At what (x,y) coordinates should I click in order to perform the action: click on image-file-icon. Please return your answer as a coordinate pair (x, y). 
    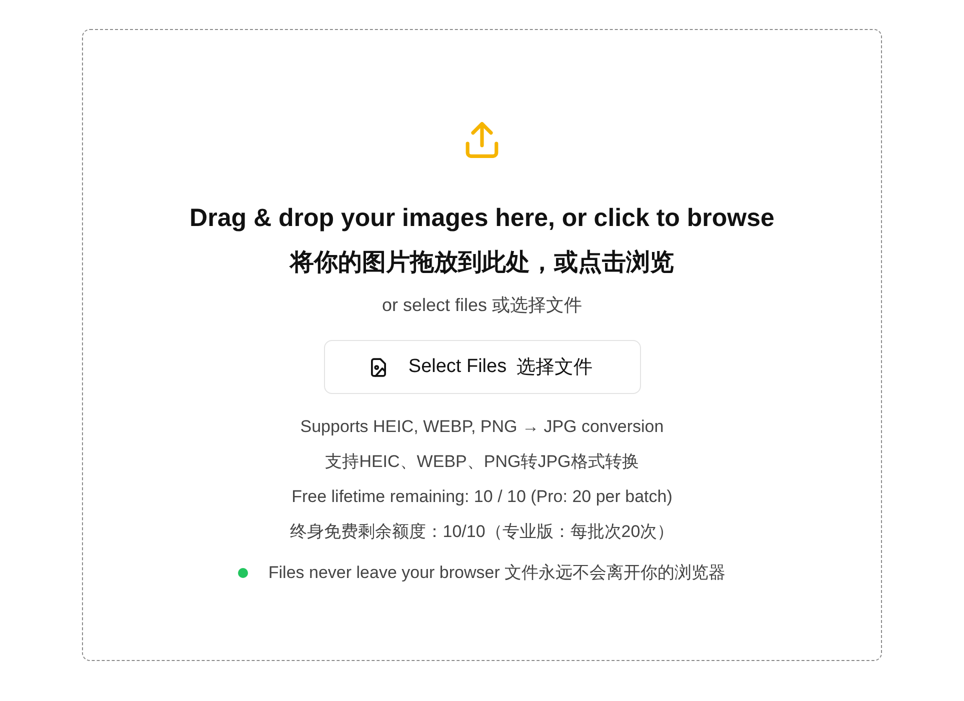
    Looking at the image, I should click on (378, 367).